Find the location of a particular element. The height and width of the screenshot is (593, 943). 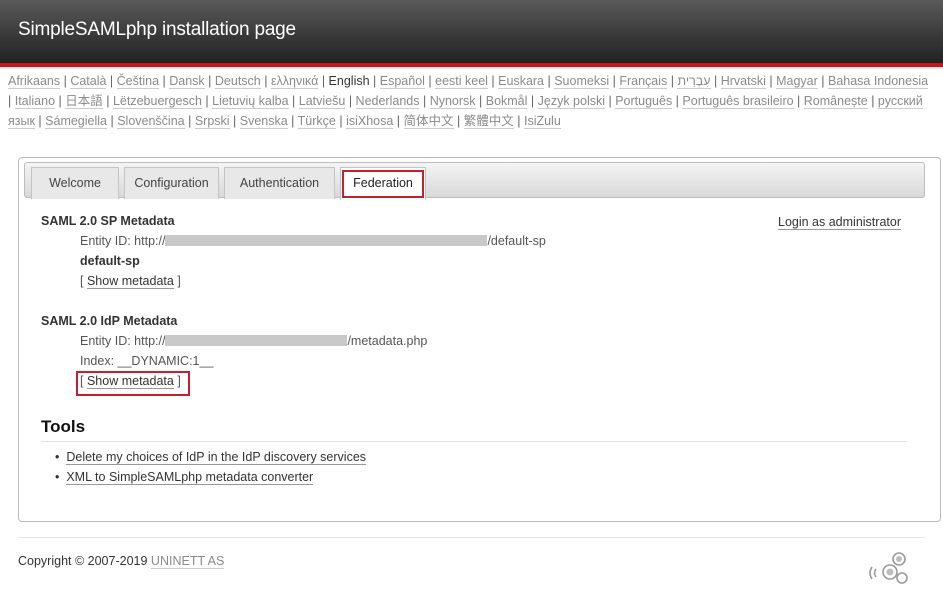

language-link: Lëtzebuergesch is located at coordinates (157, 101).